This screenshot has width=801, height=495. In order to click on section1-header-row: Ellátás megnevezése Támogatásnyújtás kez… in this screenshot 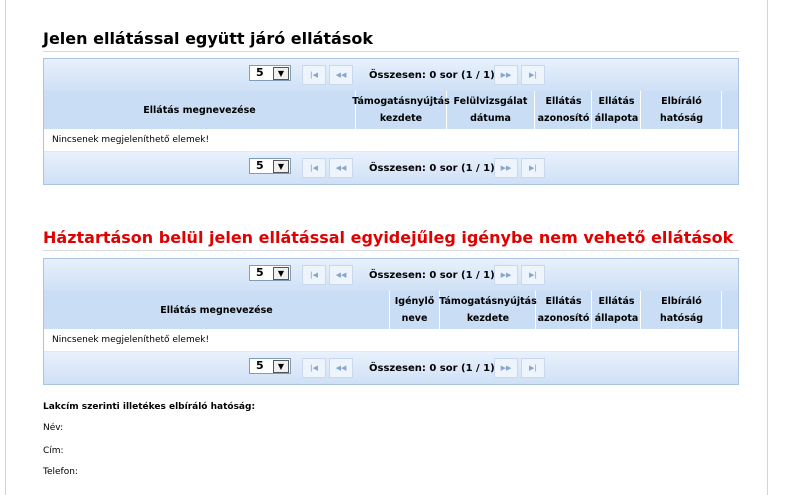, I will do `click(391, 110)`.